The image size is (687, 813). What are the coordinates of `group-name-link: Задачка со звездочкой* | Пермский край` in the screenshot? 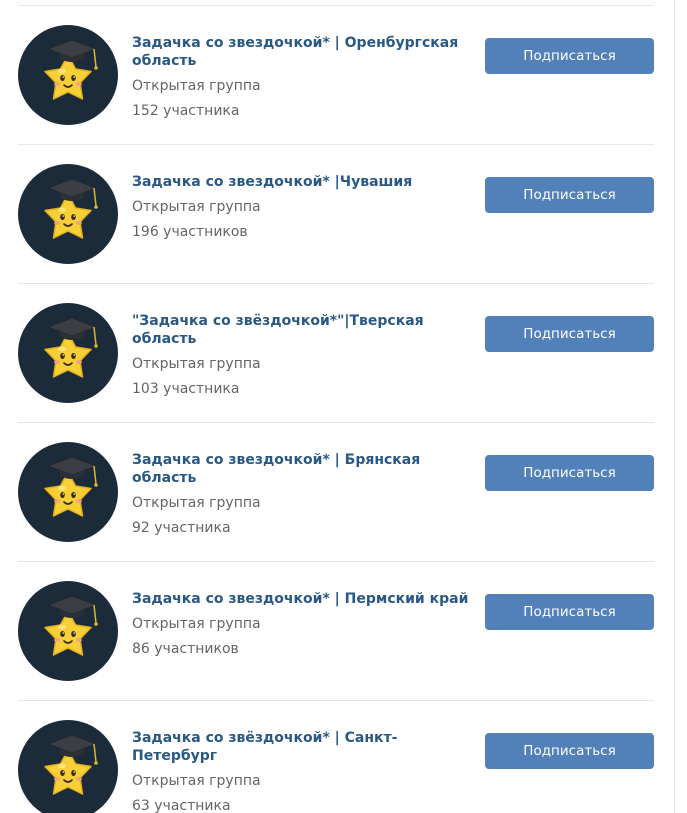 It's located at (307, 599).